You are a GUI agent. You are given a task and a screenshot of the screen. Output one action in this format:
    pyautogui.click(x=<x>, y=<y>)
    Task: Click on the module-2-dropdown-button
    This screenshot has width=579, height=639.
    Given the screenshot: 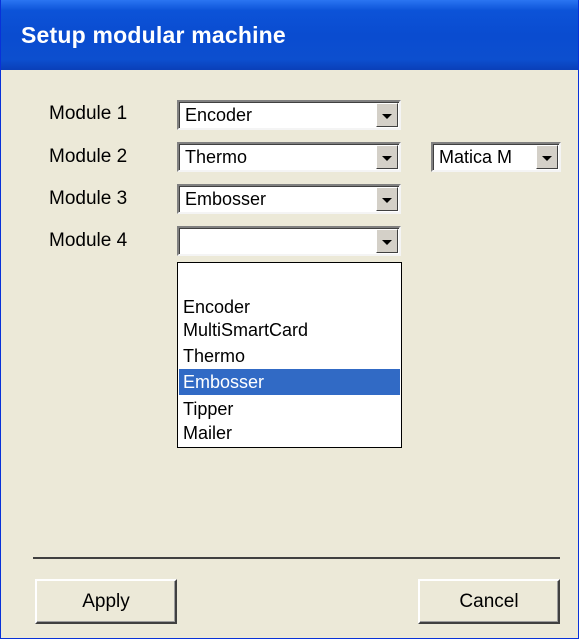 What is the action you would take?
    pyautogui.click(x=387, y=157)
    